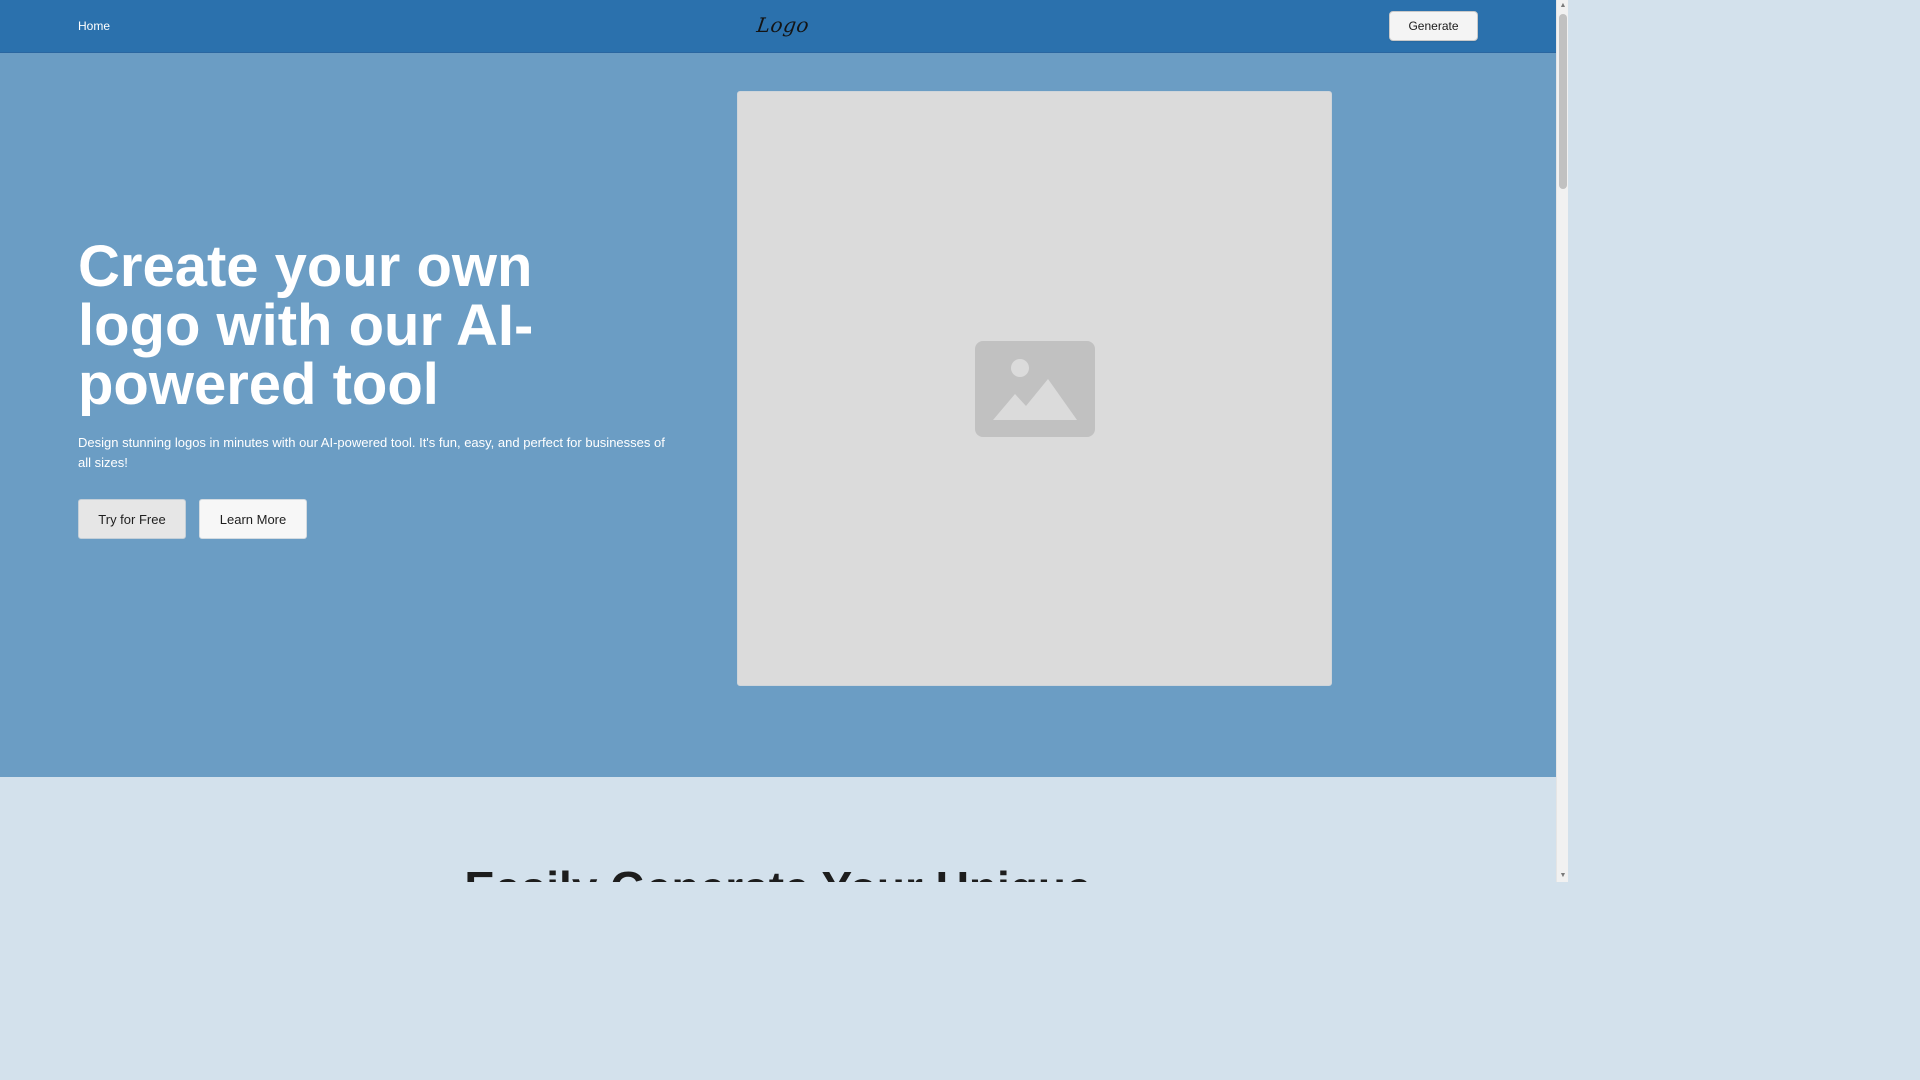  I want to click on section-title: Easily Generate Your Unique, so click(778, 872).